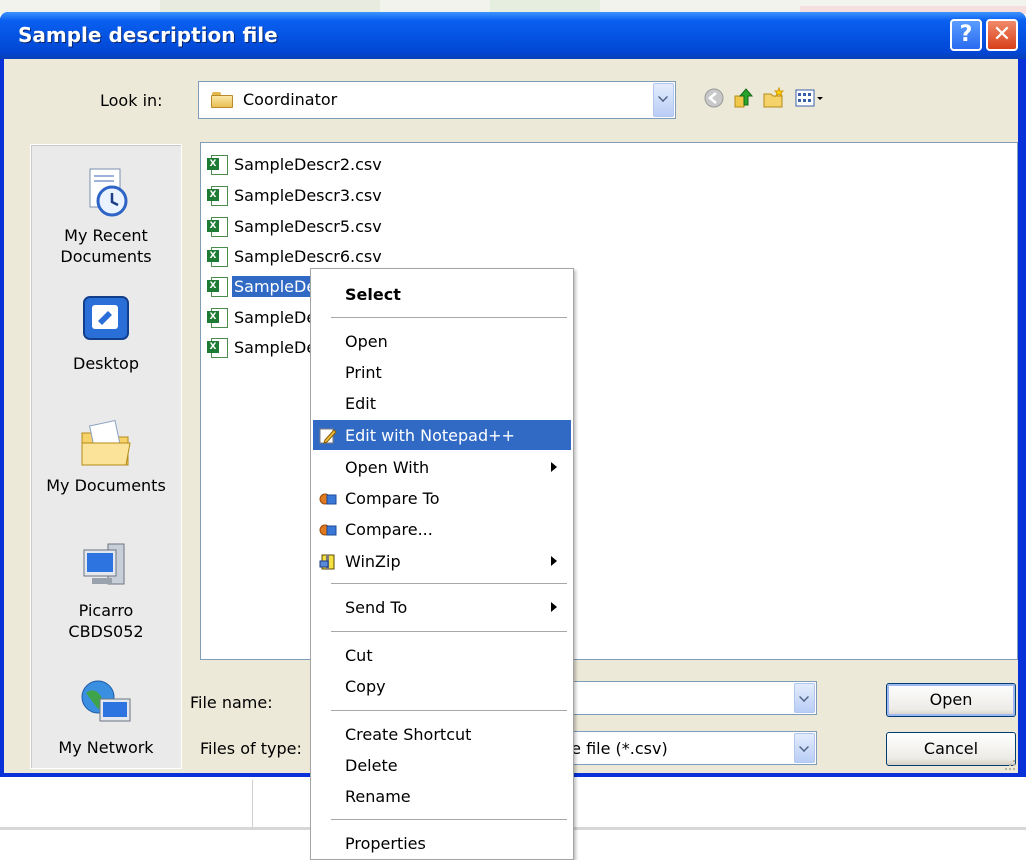 Image resolution: width=1026 pixels, height=860 pixels. What do you see at coordinates (106, 610) in the screenshot?
I see `place-label: Picarro` at bounding box center [106, 610].